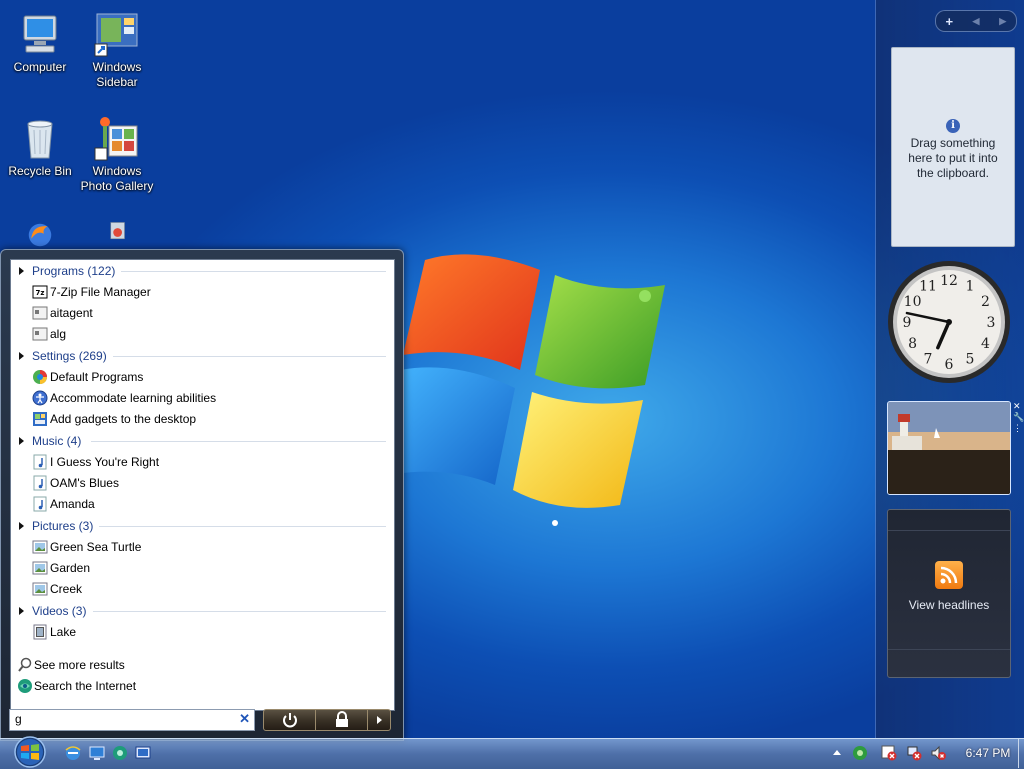 The height and width of the screenshot is (769, 1024). I want to click on desktop-icon-computer: Computer, so click(40, 42).